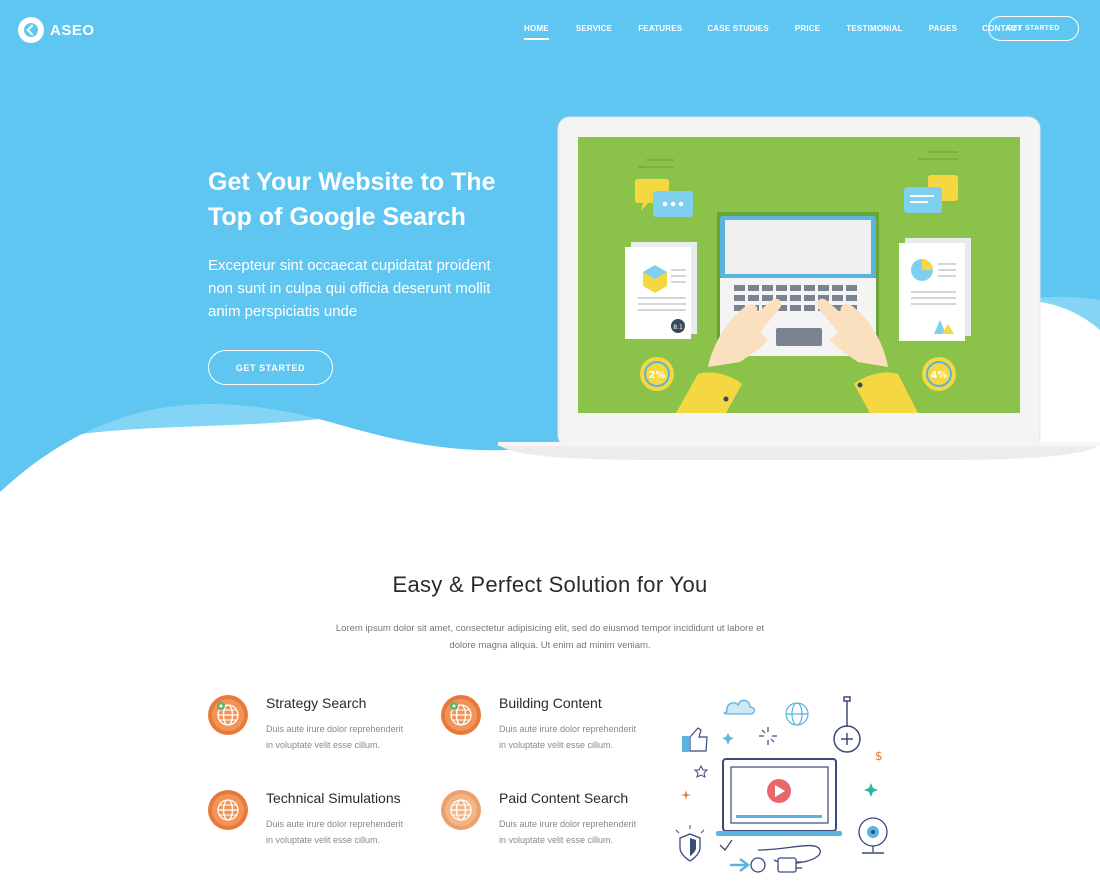 The width and height of the screenshot is (1100, 883). I want to click on nav-get-started-button: GET STARTED, so click(1033, 28).